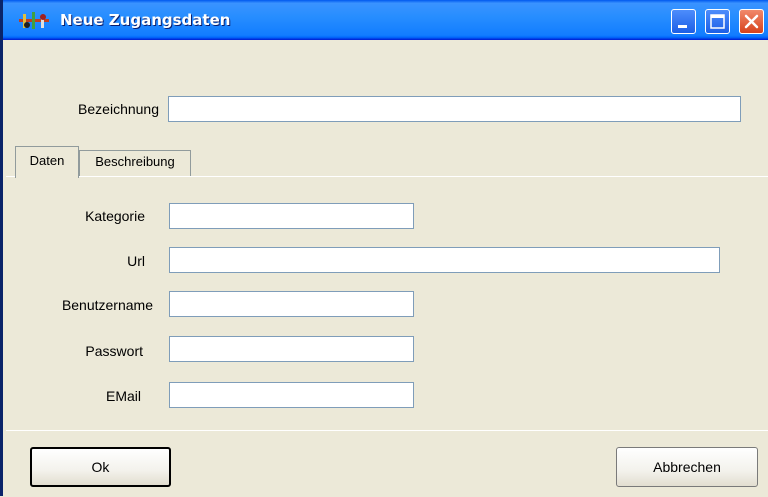  Describe the element at coordinates (35, 21) in the screenshot. I see `app-icon` at that location.